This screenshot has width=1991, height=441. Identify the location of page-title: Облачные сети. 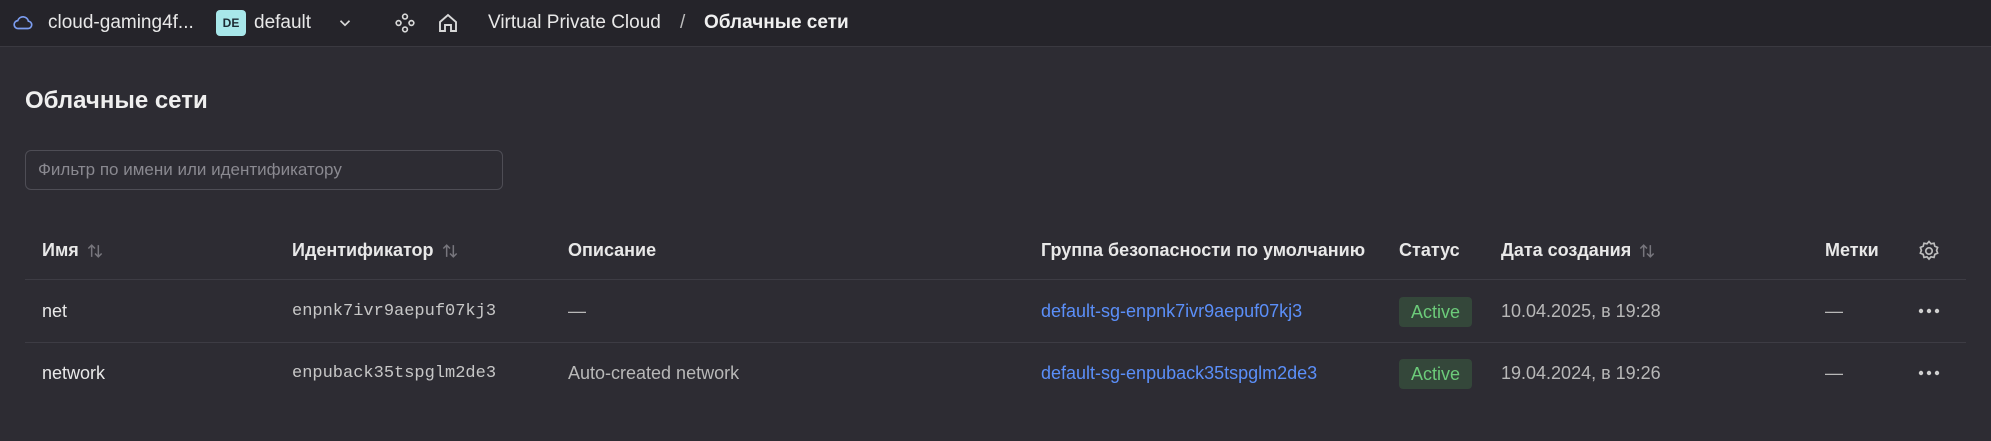
(116, 100).